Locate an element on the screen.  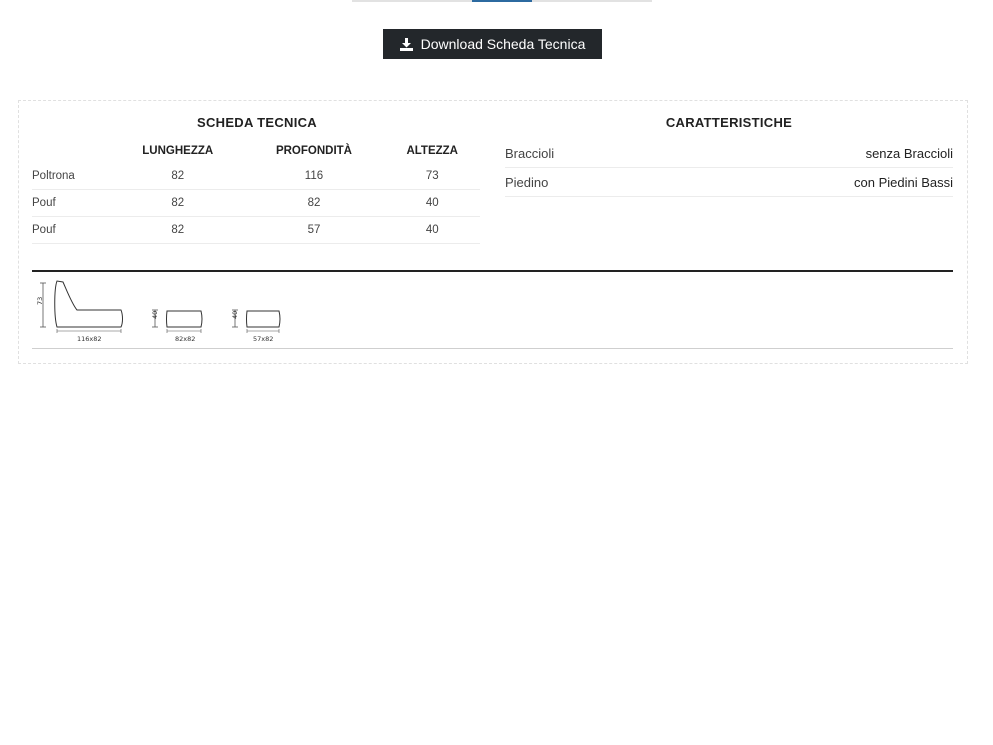
feature-row: Piedino con Piedini Bassi is located at coordinates (729, 182).